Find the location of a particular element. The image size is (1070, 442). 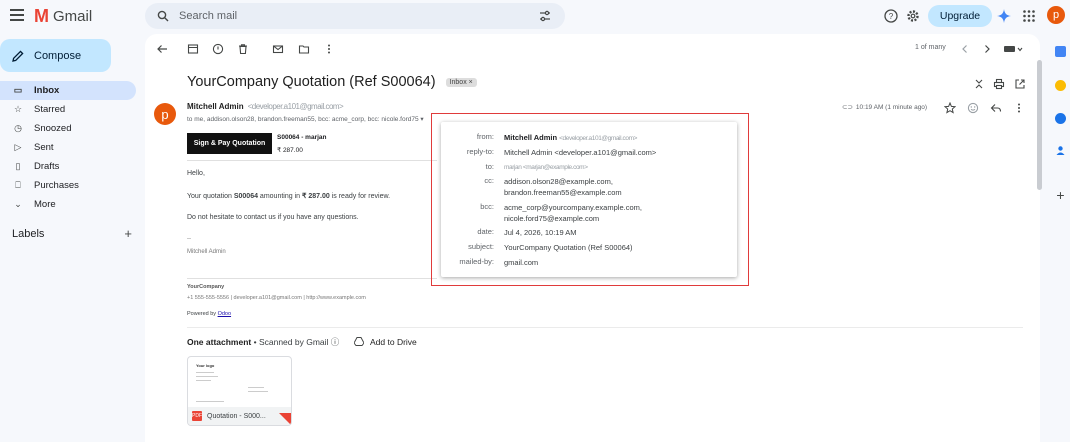

sidebar-item-label: Inbox is located at coordinates (47, 90).